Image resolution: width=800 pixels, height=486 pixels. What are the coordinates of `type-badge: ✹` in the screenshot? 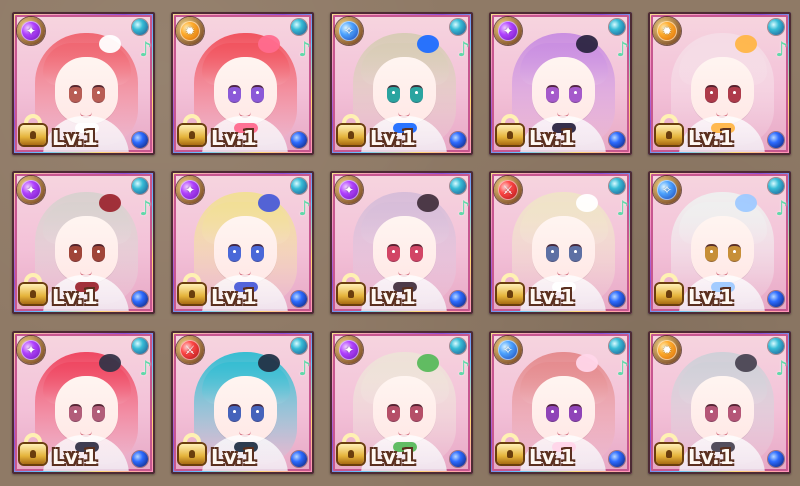 It's located at (667, 31).